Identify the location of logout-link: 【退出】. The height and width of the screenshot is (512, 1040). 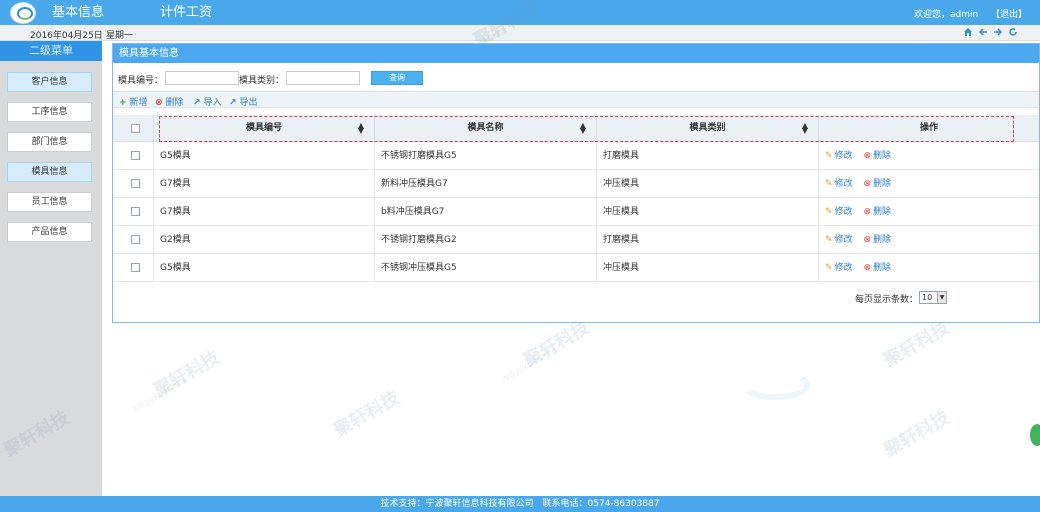
(1009, 13).